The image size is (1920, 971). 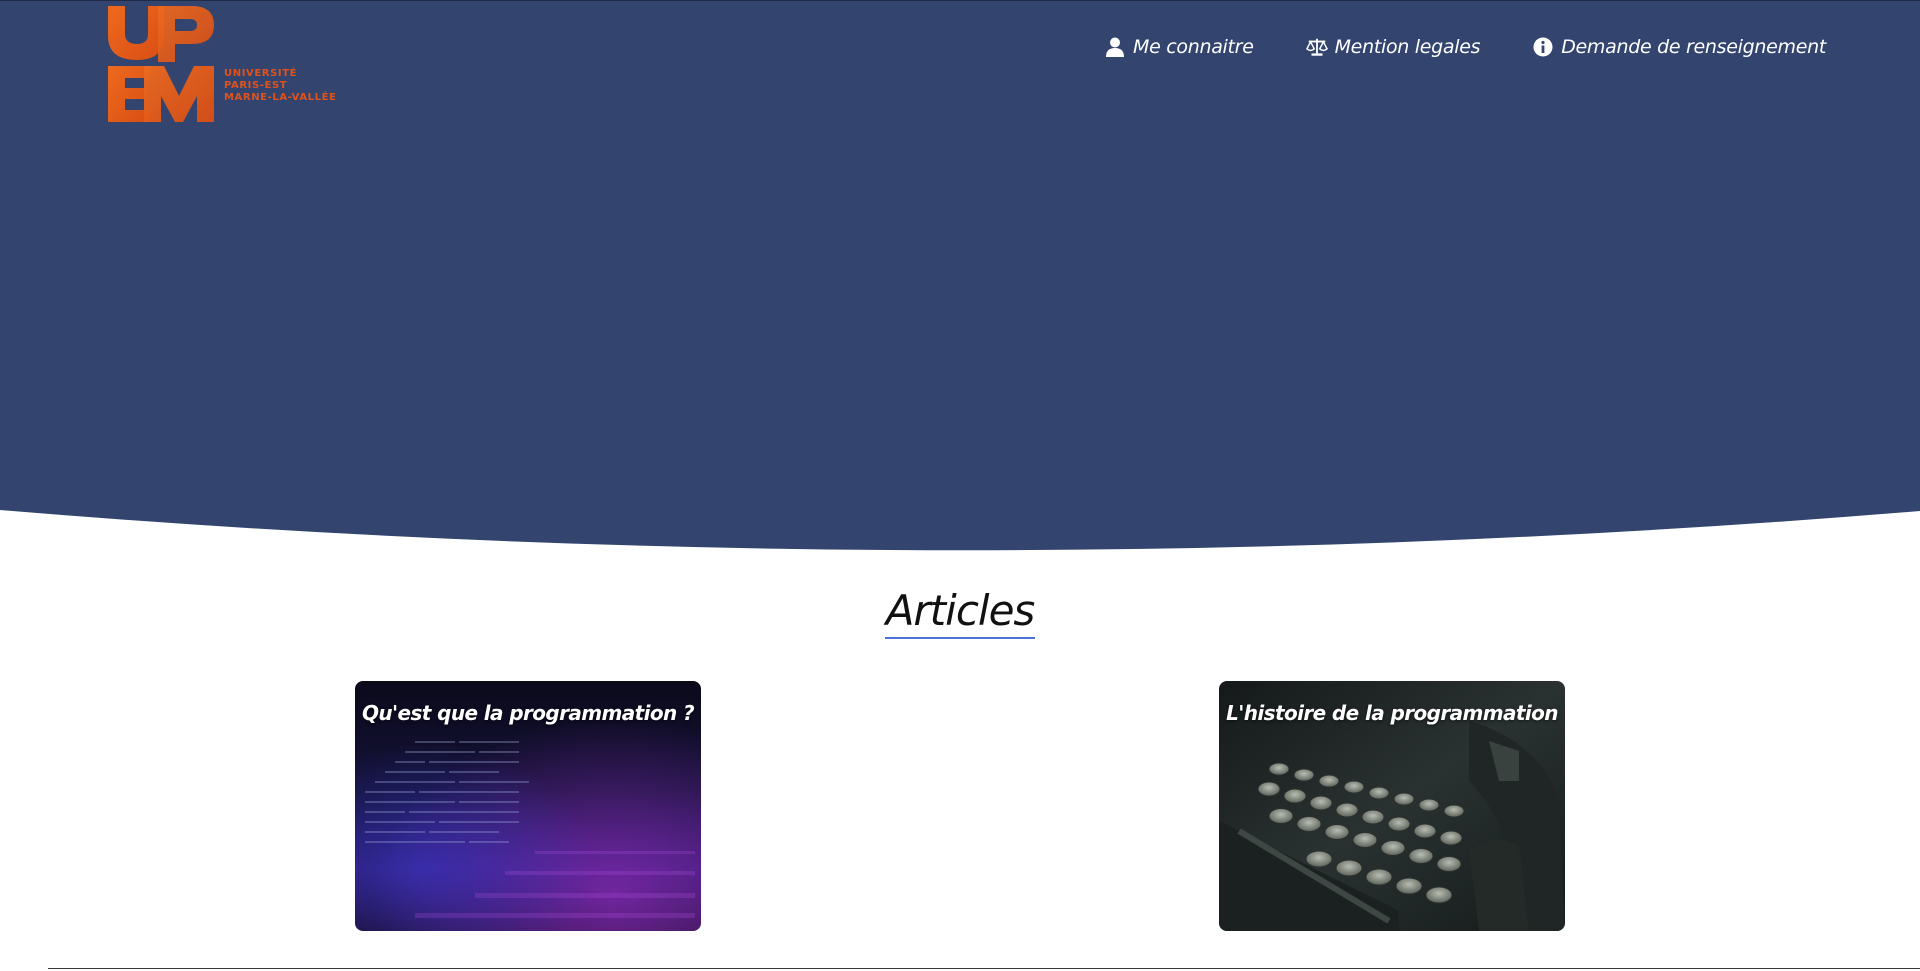 What do you see at coordinates (984, 968) in the screenshot?
I see `footer-divider` at bounding box center [984, 968].